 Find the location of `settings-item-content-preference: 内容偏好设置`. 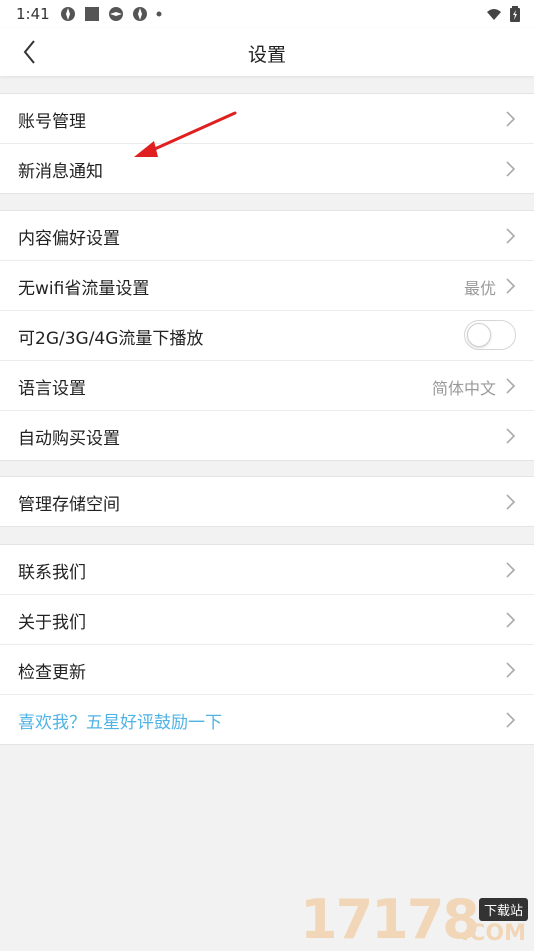

settings-item-content-preference: 内容偏好设置 is located at coordinates (267, 236).